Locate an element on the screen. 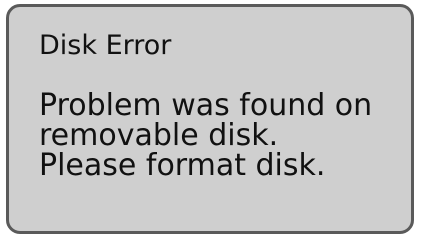 This screenshot has width=426, height=244. dialog-title: Disk Error is located at coordinates (105, 45).